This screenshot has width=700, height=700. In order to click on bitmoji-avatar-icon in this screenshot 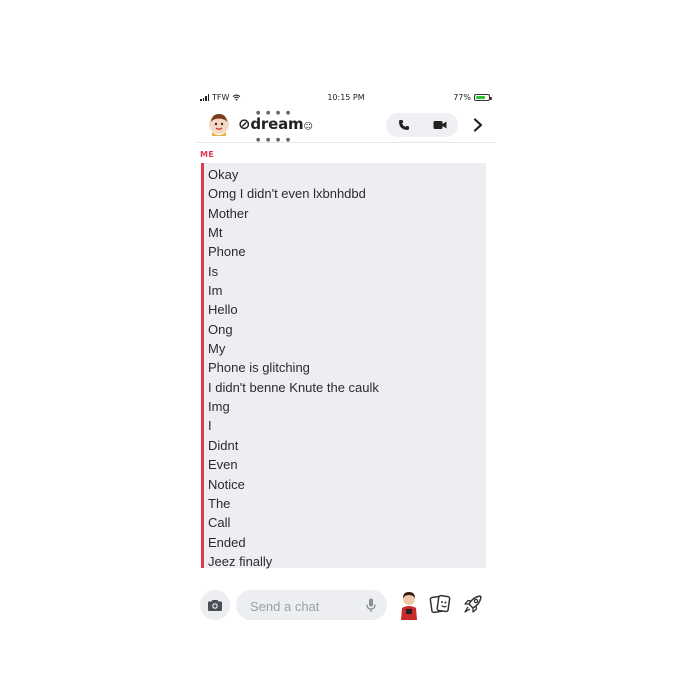, I will do `click(219, 124)`.